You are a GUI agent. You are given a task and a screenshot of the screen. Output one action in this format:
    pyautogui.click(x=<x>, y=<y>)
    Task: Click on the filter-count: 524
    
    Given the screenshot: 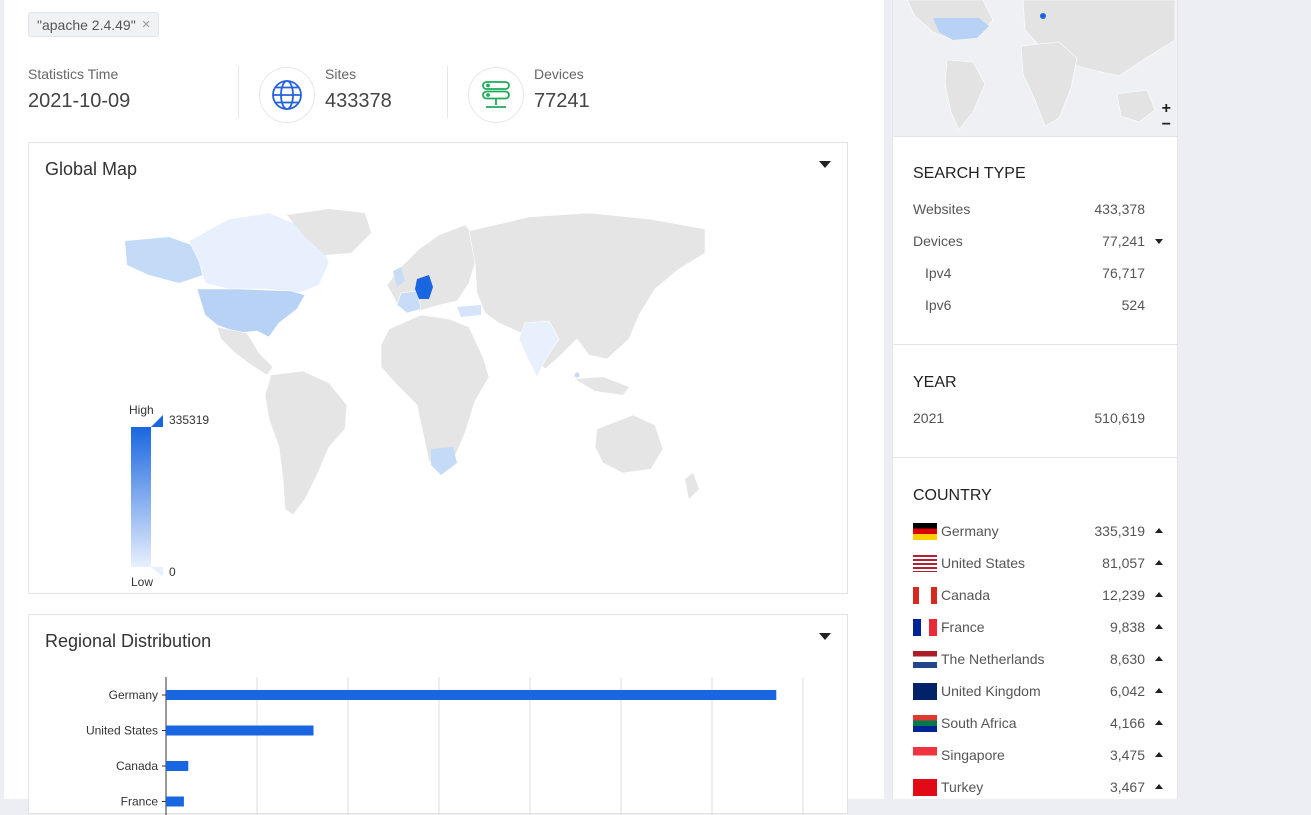 What is the action you would take?
    pyautogui.click(x=1133, y=305)
    